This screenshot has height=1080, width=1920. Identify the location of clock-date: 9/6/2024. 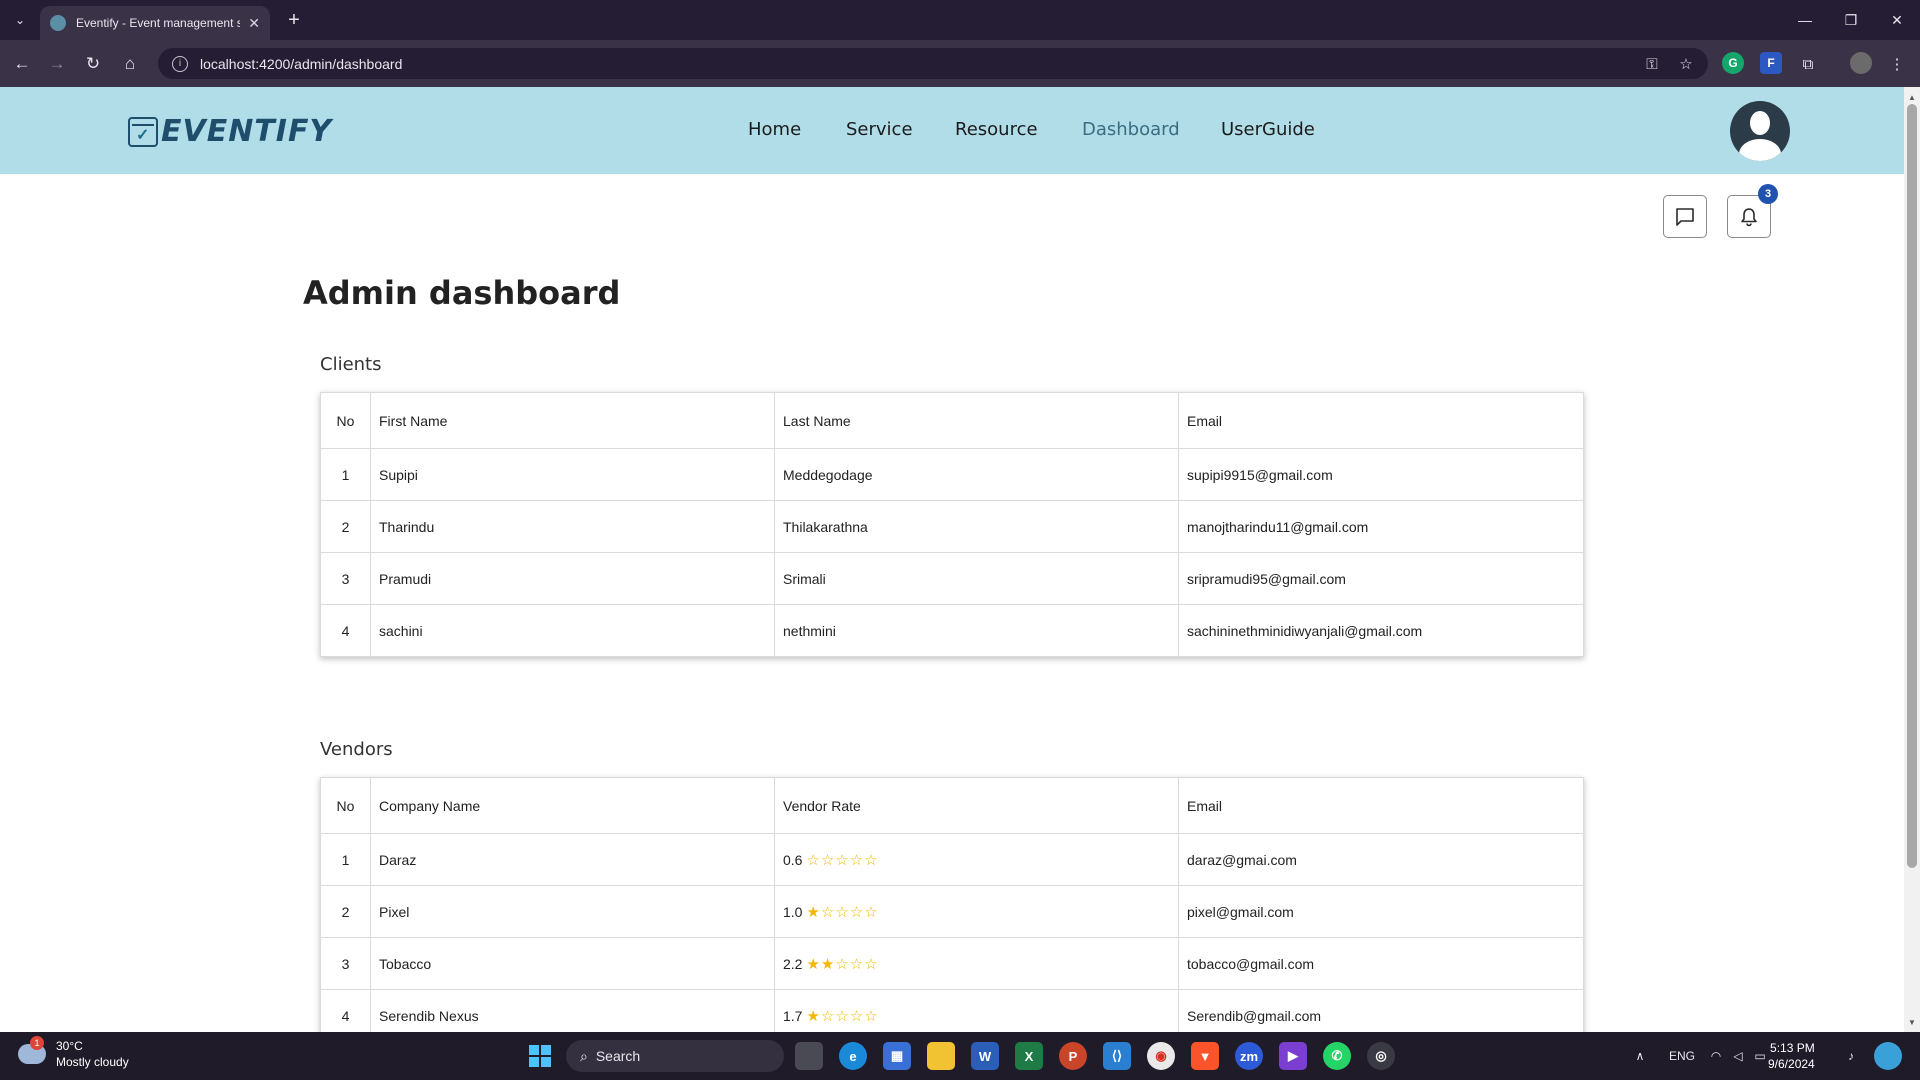
(1791, 1064).